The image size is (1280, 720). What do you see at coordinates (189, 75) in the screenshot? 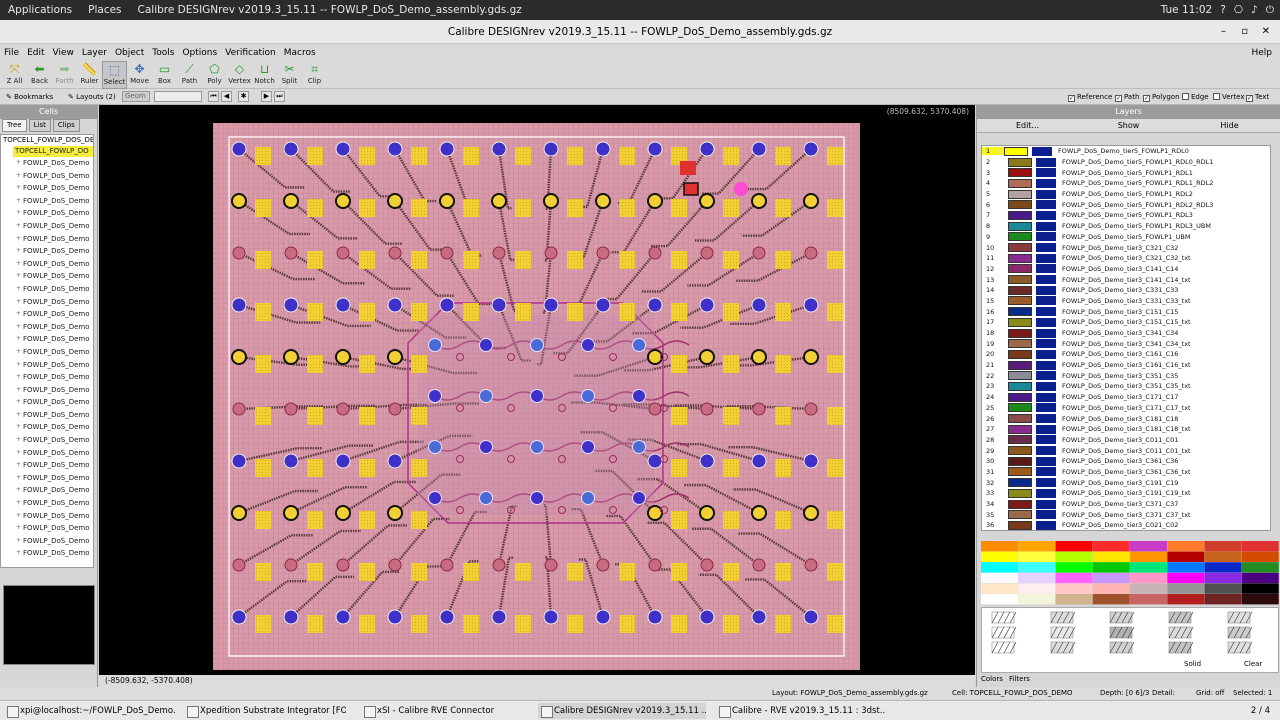
I see `path-button: ⟋ Path` at bounding box center [189, 75].